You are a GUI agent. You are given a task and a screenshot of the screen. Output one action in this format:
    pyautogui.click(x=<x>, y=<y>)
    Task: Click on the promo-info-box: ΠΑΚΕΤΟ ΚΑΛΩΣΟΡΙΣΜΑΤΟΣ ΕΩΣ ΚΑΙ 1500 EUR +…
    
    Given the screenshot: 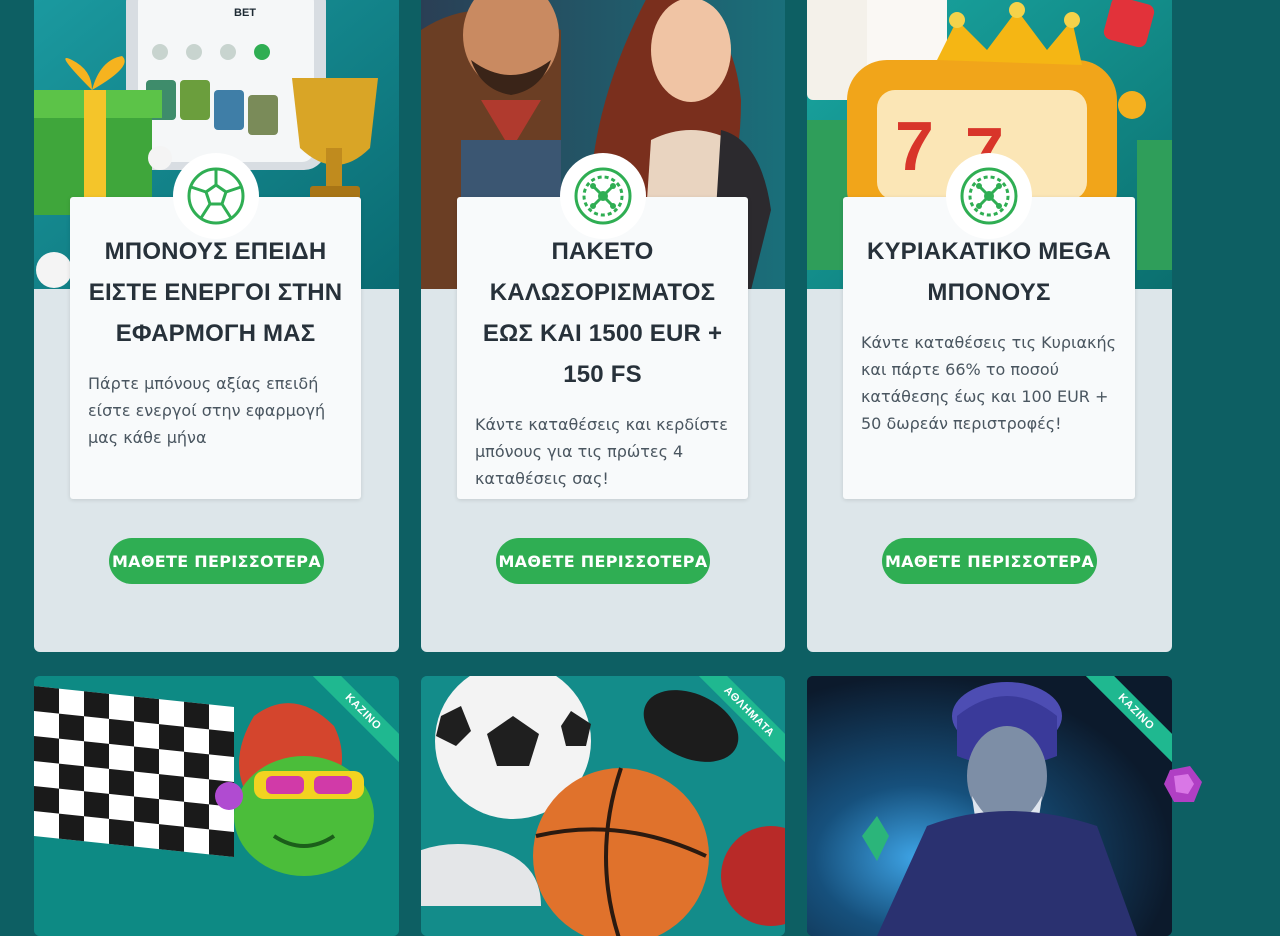 What is the action you would take?
    pyautogui.click(x=602, y=326)
    